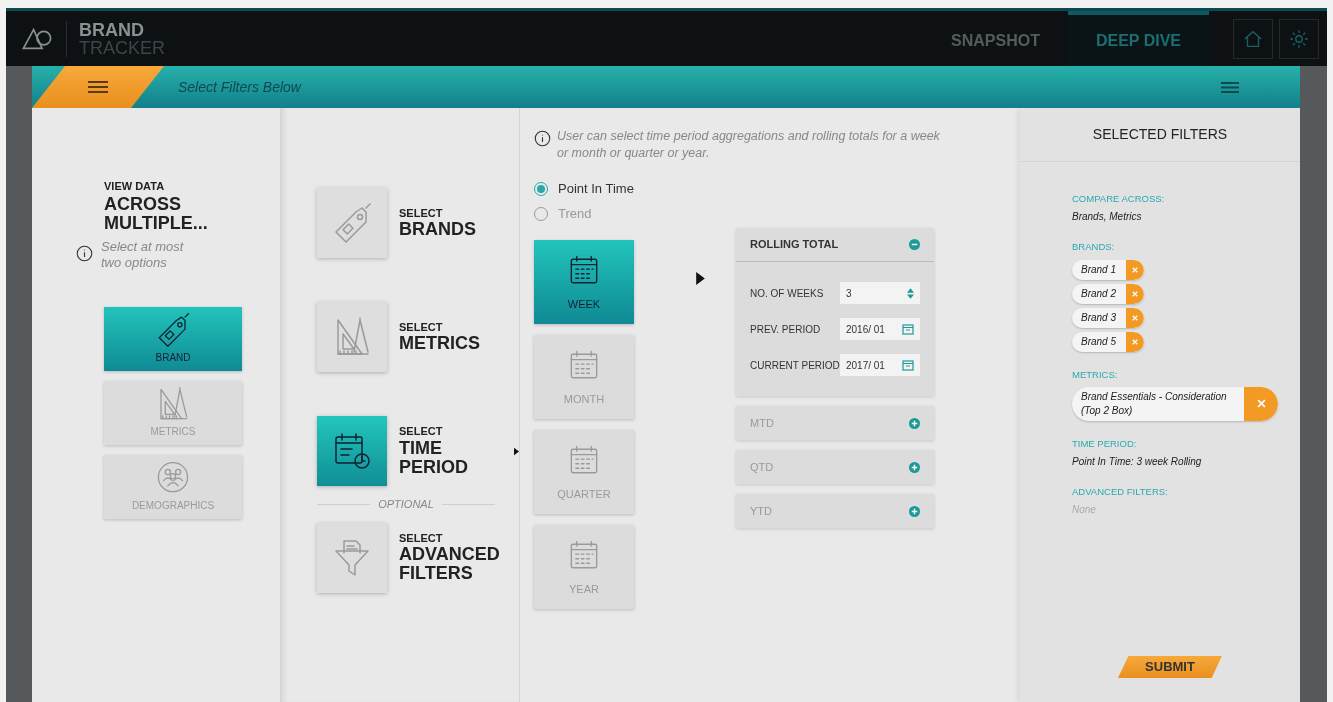 This screenshot has height=702, width=1333. What do you see at coordinates (584, 472) in the screenshot?
I see `period-tile: QUARTER` at bounding box center [584, 472].